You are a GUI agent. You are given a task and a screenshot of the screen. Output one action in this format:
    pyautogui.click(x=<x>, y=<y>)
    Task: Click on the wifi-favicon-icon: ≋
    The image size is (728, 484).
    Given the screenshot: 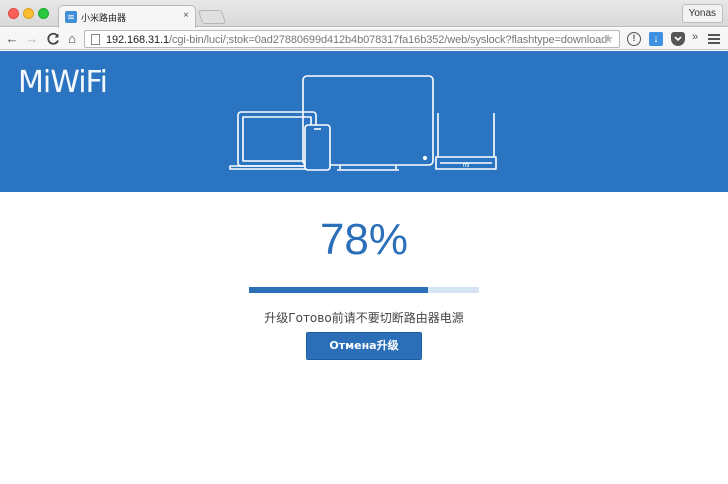 What is the action you would take?
    pyautogui.click(x=71, y=17)
    